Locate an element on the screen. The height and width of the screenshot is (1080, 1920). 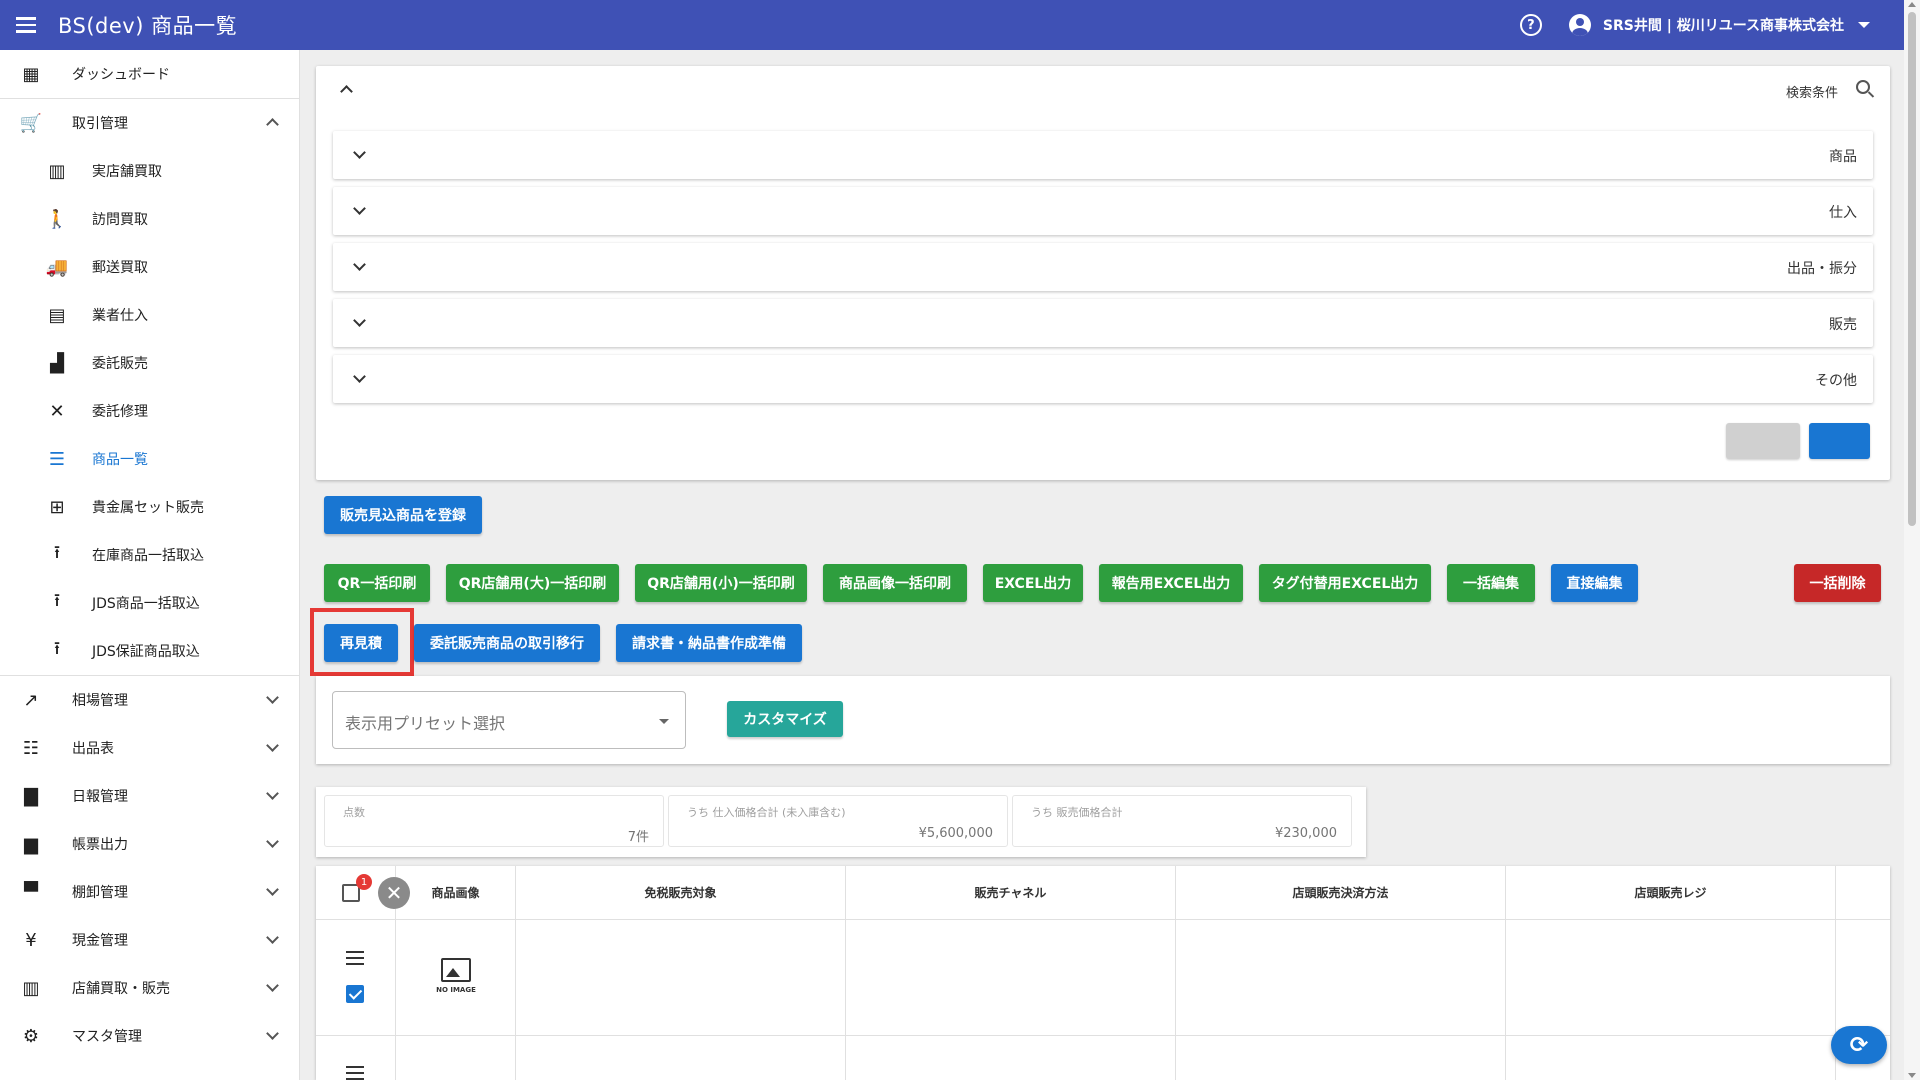
sidebar-item-product-list: ☰ 商品一覧 is located at coordinates (149, 459).